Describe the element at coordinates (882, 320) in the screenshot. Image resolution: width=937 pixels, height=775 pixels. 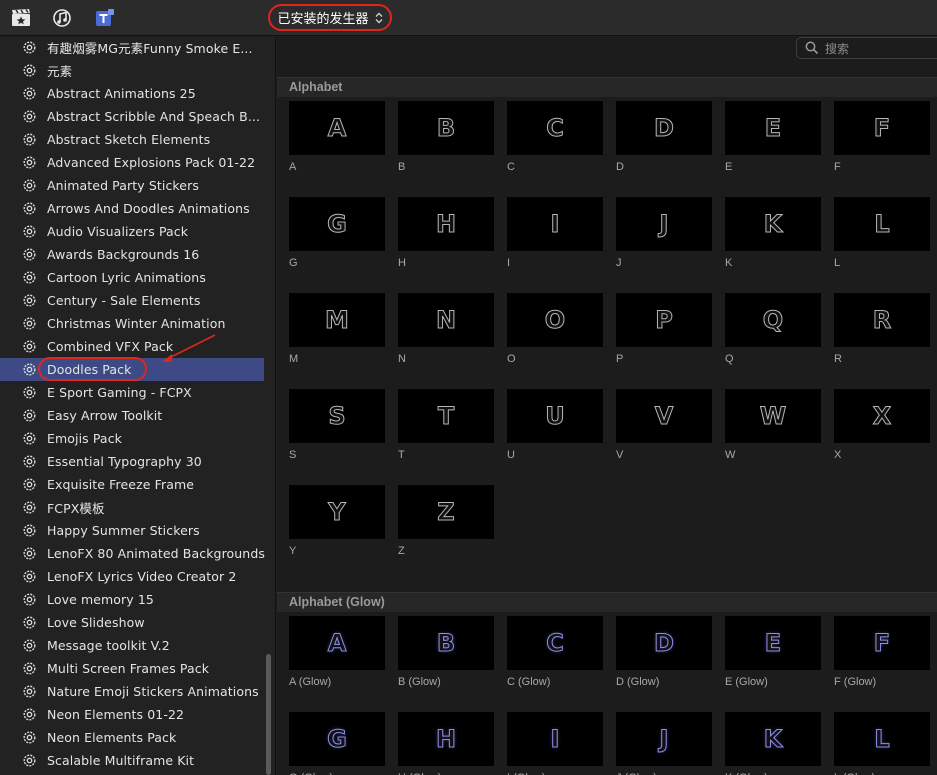
I see `generator-thumbnail: R` at that location.